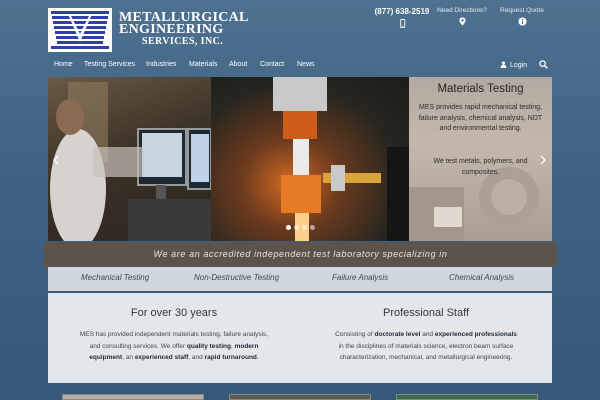  What do you see at coordinates (257, 358) in the screenshot?
I see `experience-line-3c: .` at bounding box center [257, 358].